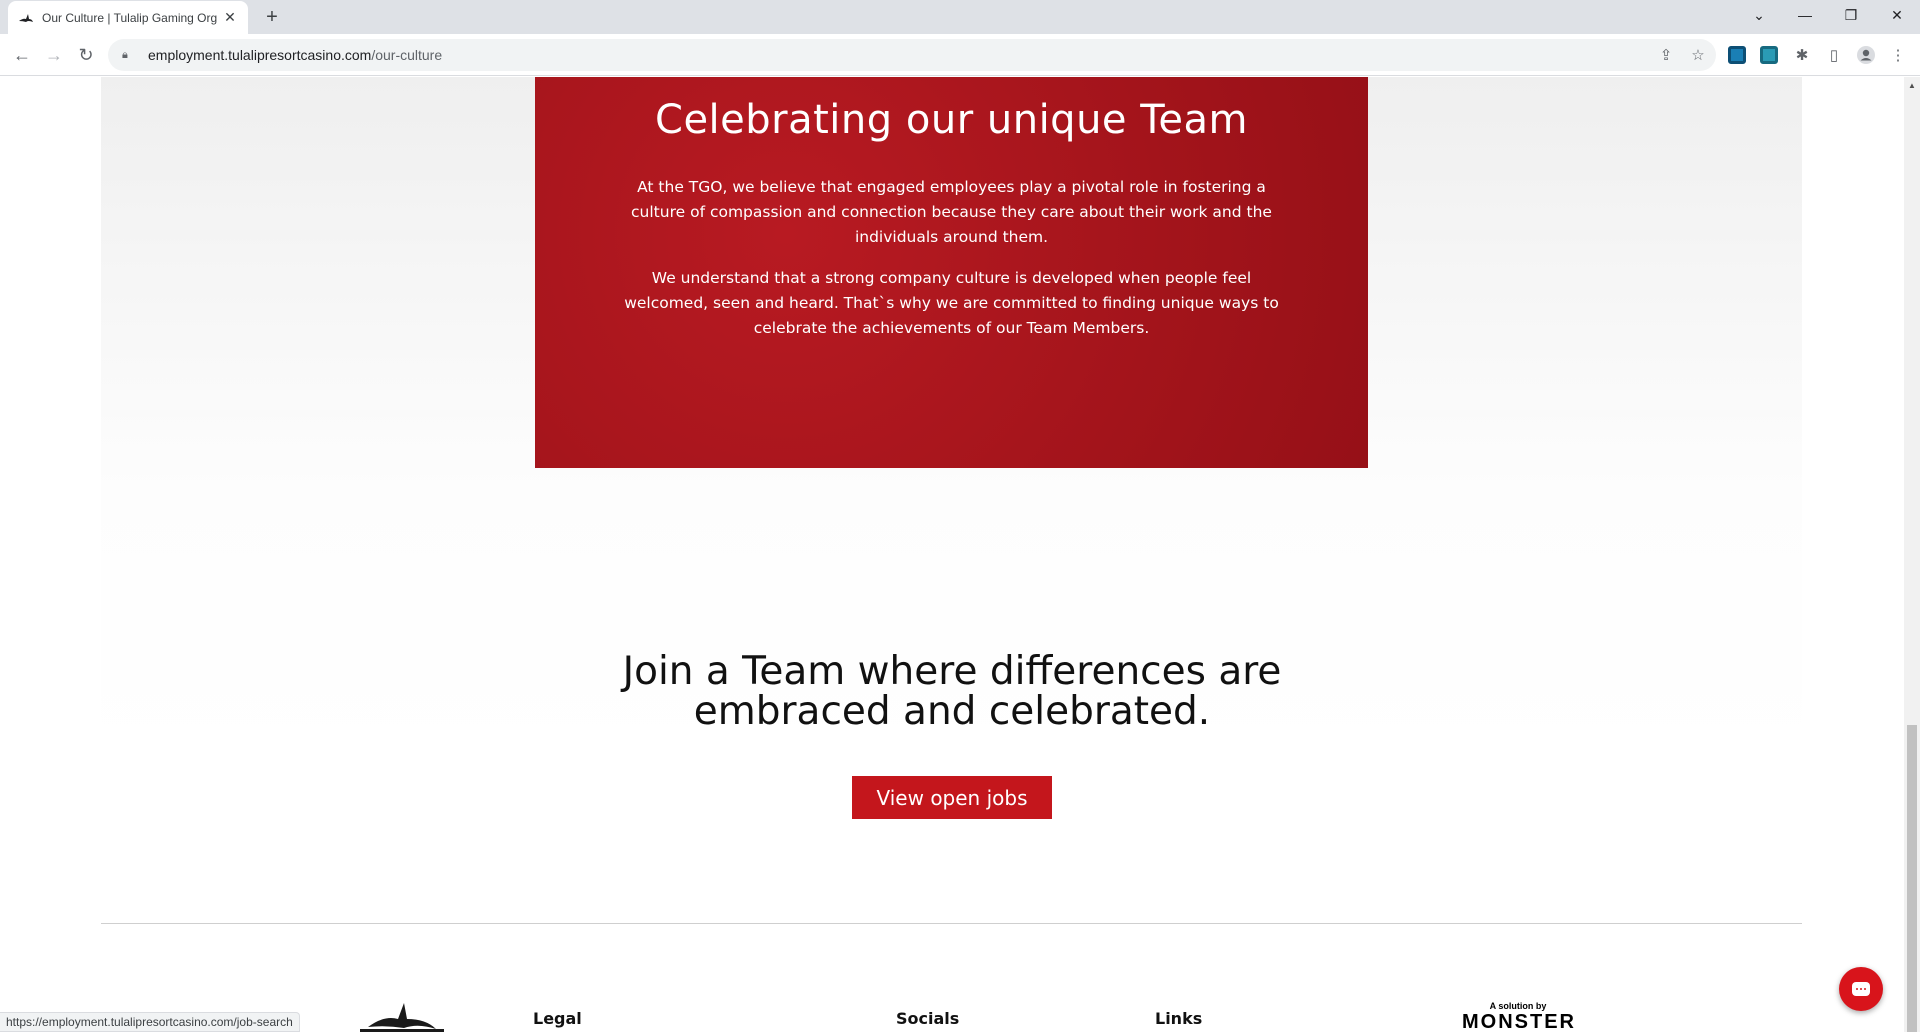 The height and width of the screenshot is (1032, 1920). What do you see at coordinates (1912, 878) in the screenshot?
I see `scrollbar-thumb` at bounding box center [1912, 878].